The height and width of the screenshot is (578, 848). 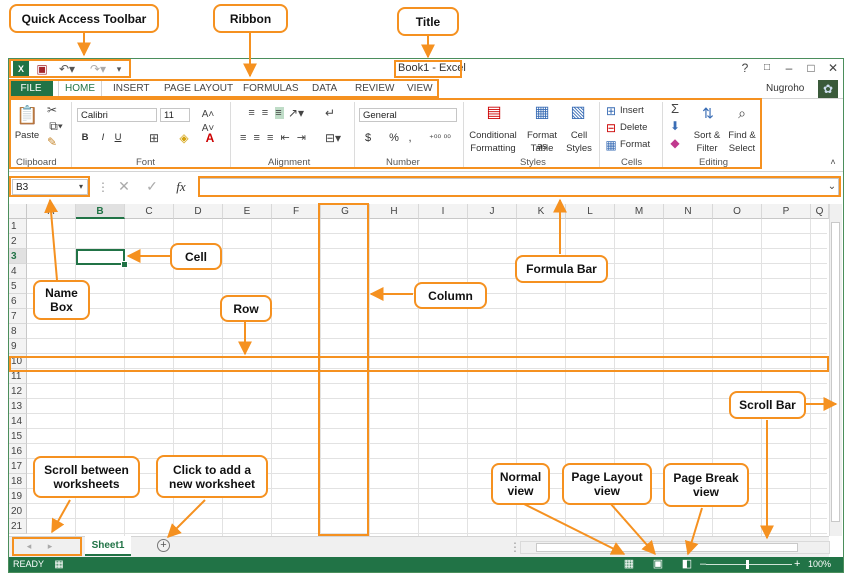 I want to click on row-header-7: 7, so click(x=18, y=316).